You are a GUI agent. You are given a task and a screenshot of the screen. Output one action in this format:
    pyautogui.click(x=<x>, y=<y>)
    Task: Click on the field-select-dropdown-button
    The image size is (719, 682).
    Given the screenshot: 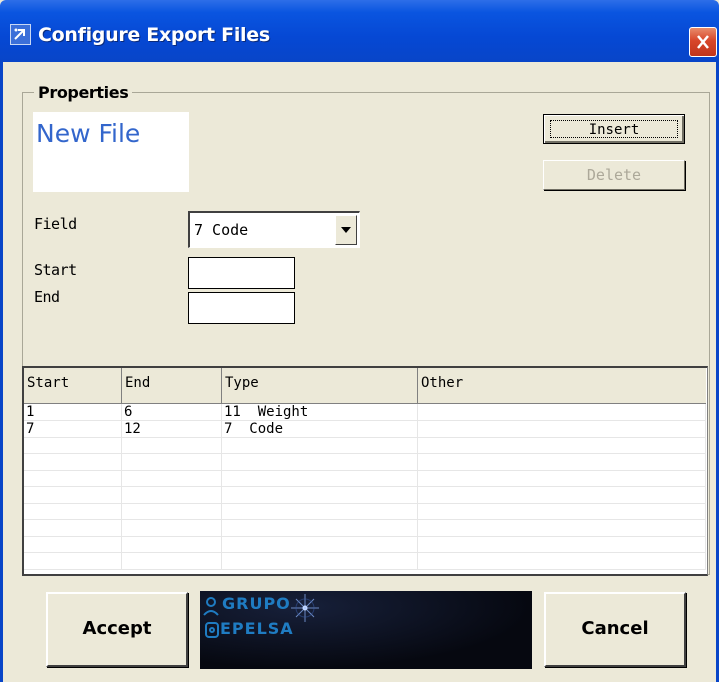 What is the action you would take?
    pyautogui.click(x=346, y=230)
    